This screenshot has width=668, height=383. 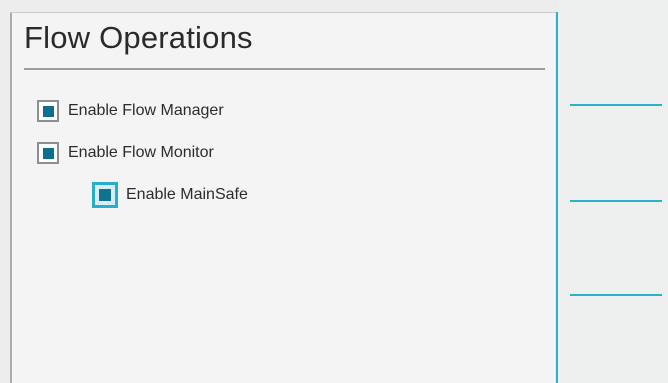 What do you see at coordinates (141, 152) in the screenshot?
I see `enable-flow-monitor-label: Enable Flow Monitor` at bounding box center [141, 152].